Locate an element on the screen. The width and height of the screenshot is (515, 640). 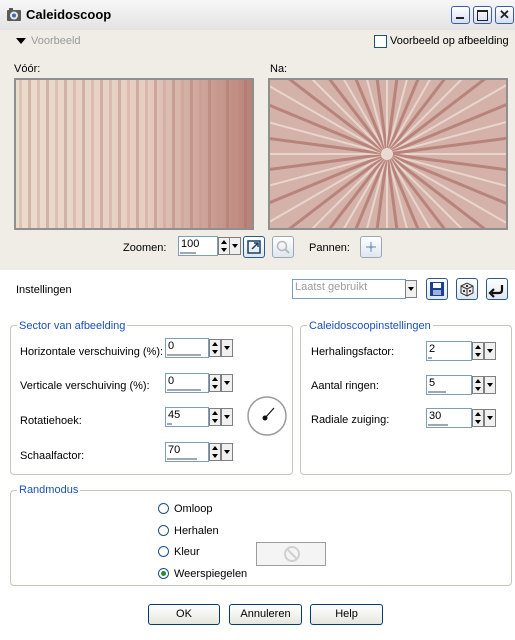
save-preset-button is located at coordinates (437, 289).